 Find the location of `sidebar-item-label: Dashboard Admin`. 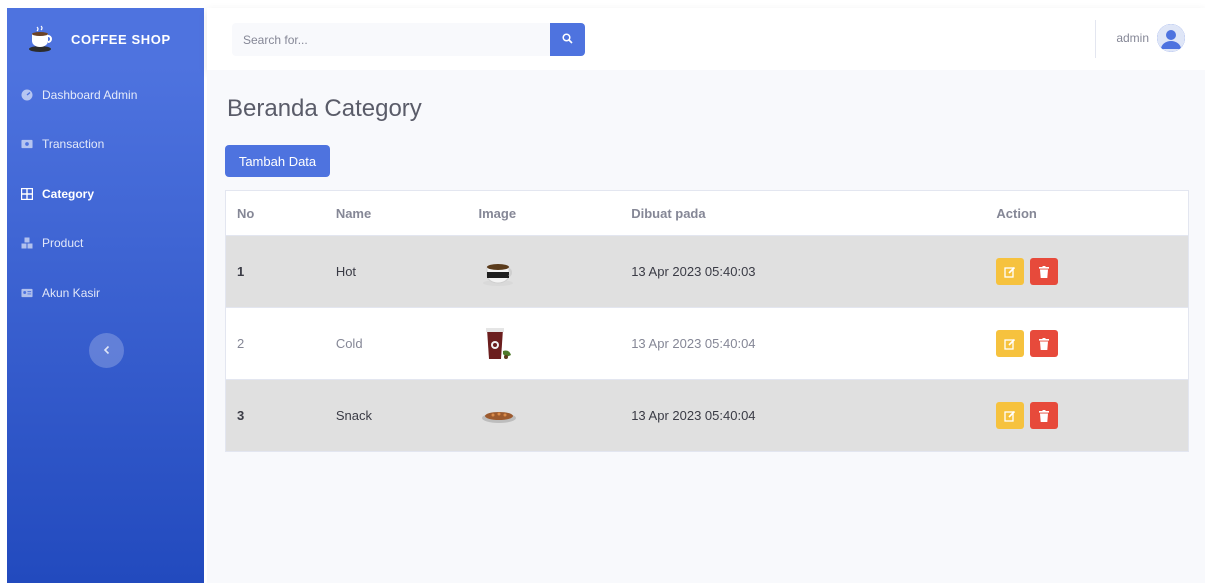

sidebar-item-label: Dashboard Admin is located at coordinates (90, 94).